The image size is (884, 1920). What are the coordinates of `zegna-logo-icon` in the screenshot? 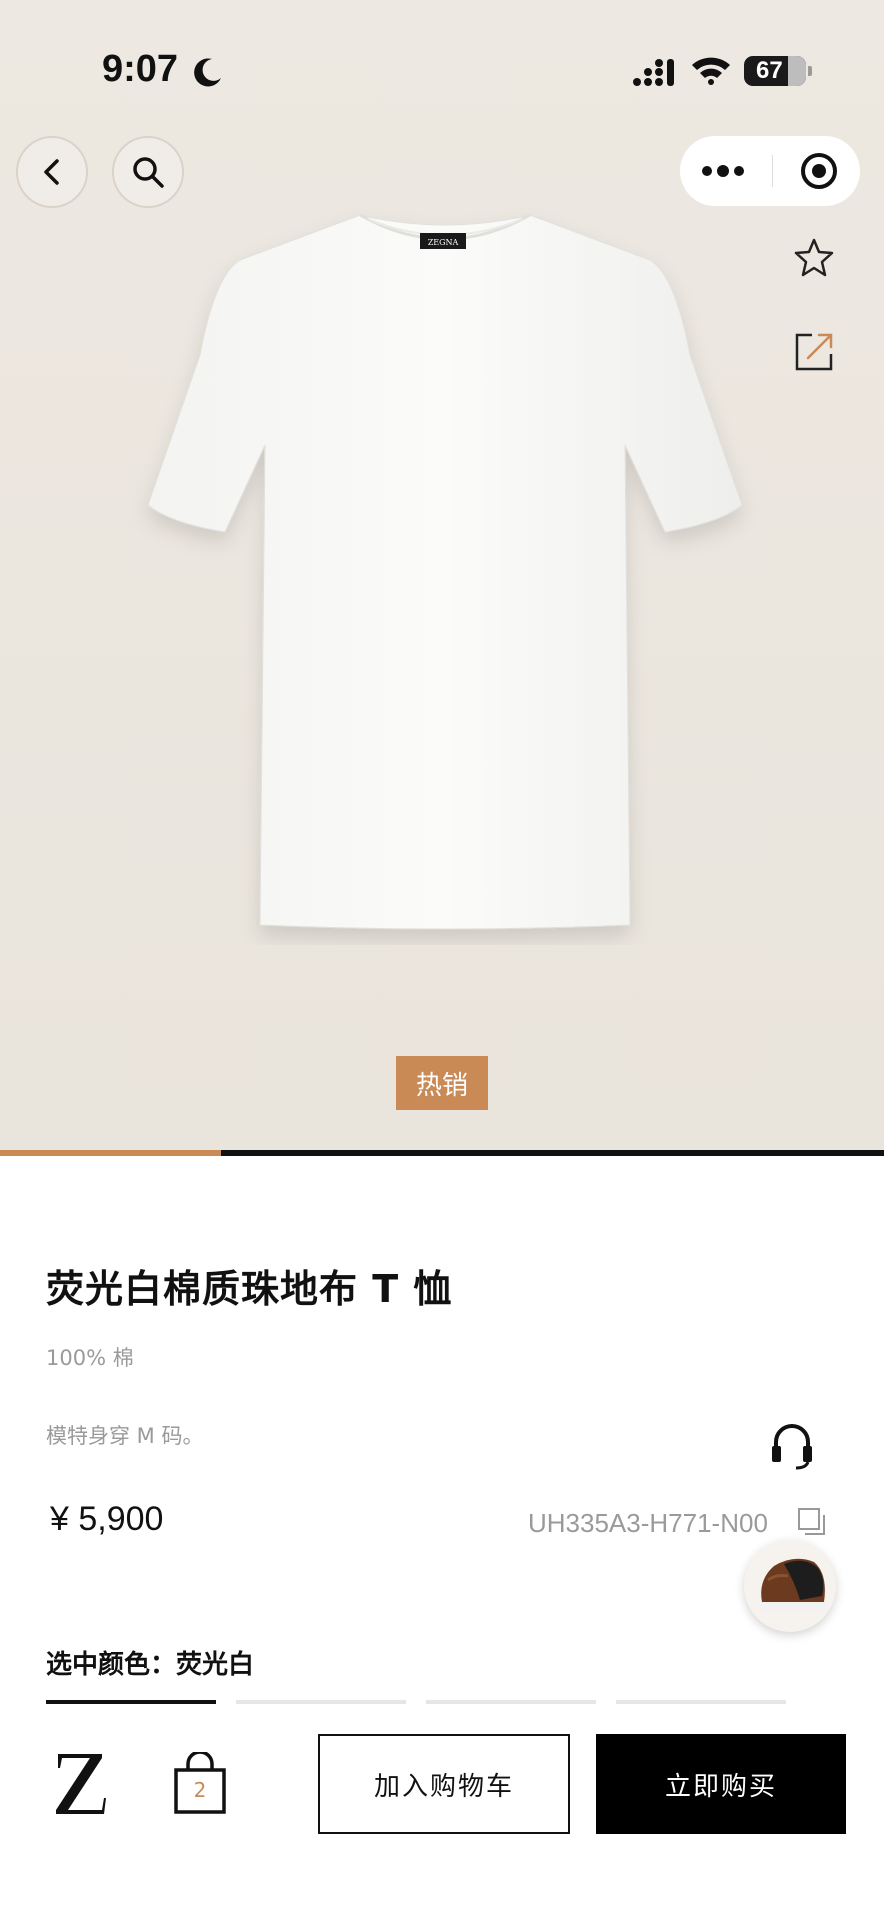 It's located at (80, 1783).